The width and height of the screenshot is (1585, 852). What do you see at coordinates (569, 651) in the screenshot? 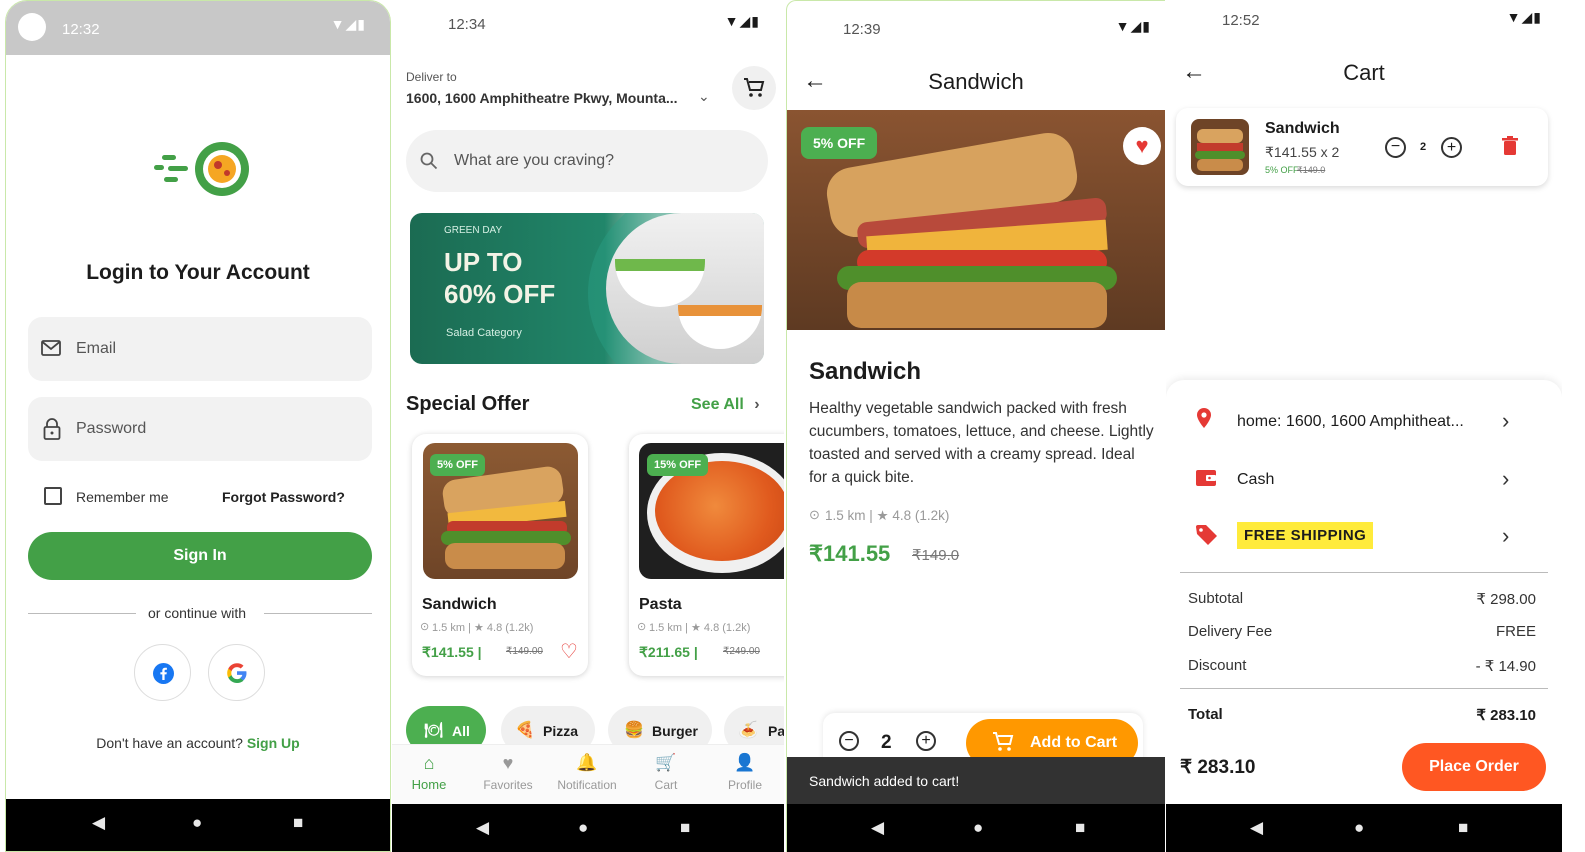
I see `heart-outline-icon: ♡` at bounding box center [569, 651].